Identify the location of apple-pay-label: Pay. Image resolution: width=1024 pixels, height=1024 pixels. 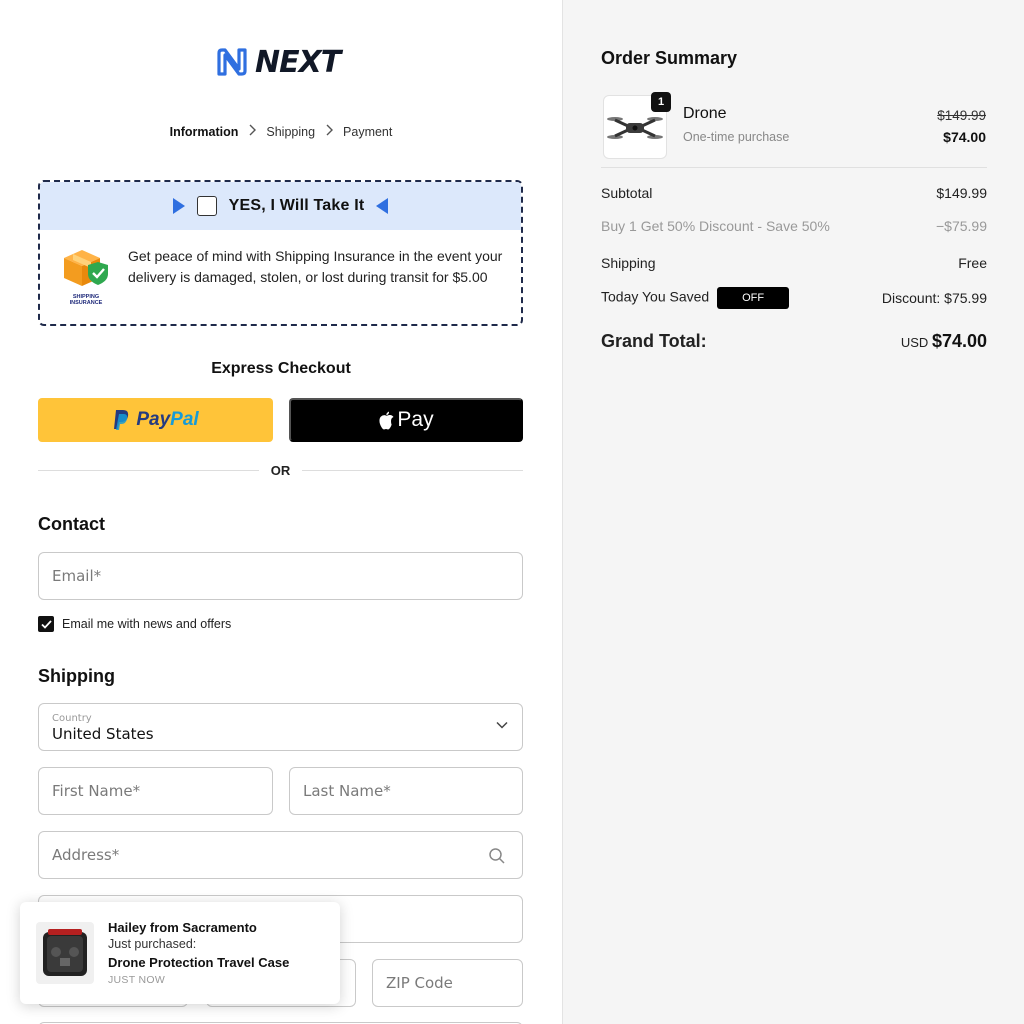
(415, 419).